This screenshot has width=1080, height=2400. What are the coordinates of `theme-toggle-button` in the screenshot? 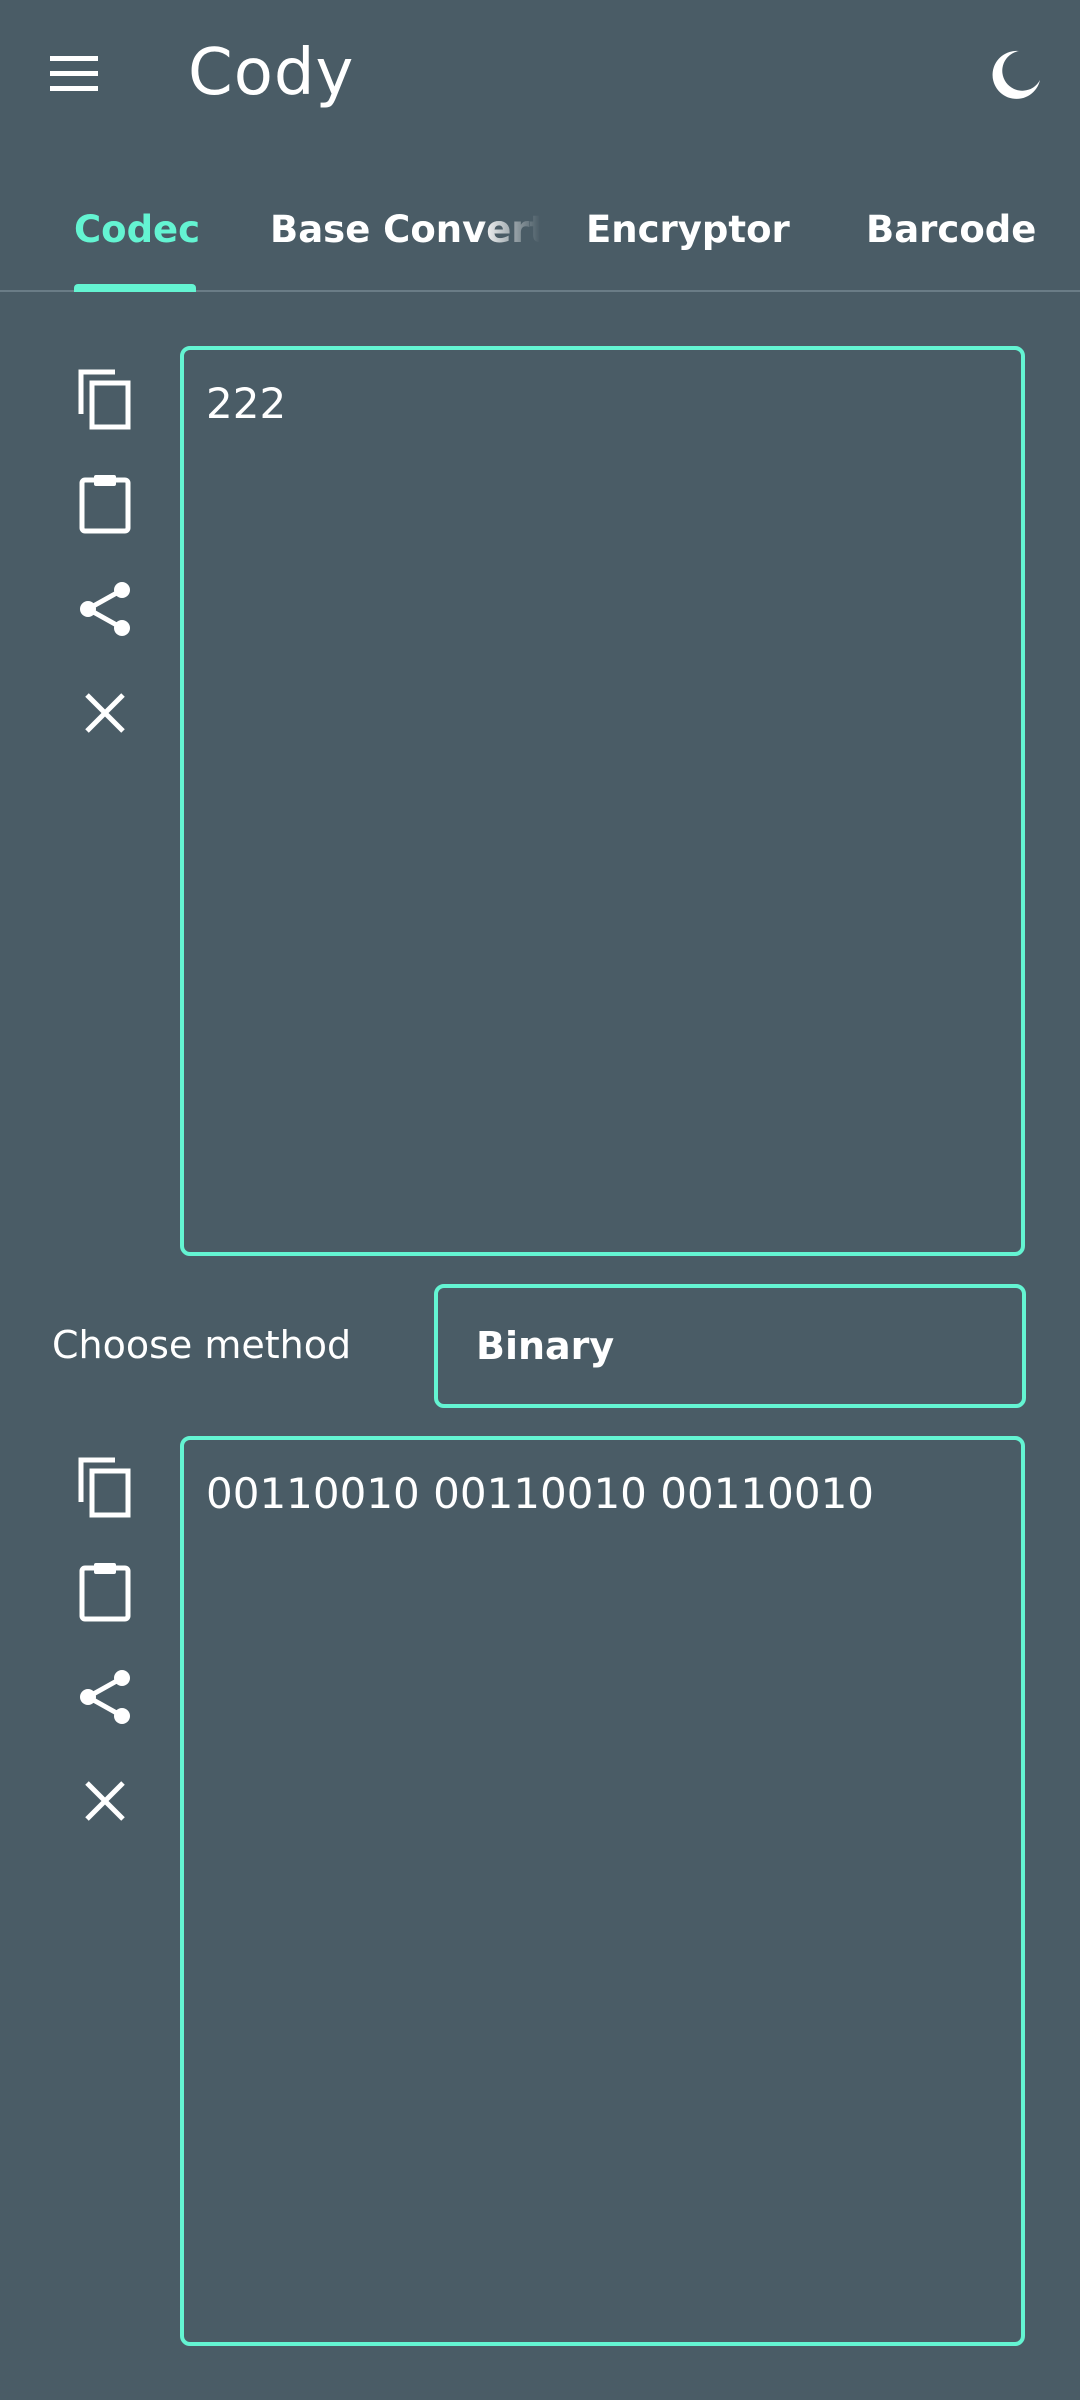 It's located at (1016, 74).